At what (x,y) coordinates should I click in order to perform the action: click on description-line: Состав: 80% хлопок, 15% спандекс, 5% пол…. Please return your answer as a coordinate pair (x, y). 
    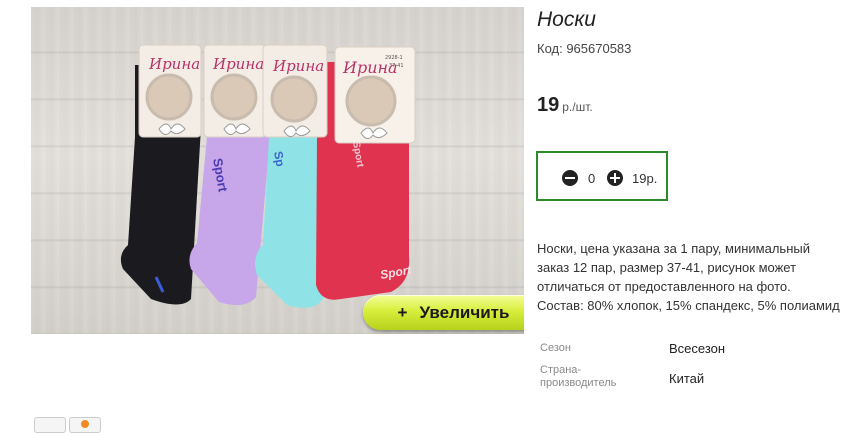
    Looking at the image, I should click on (688, 305).